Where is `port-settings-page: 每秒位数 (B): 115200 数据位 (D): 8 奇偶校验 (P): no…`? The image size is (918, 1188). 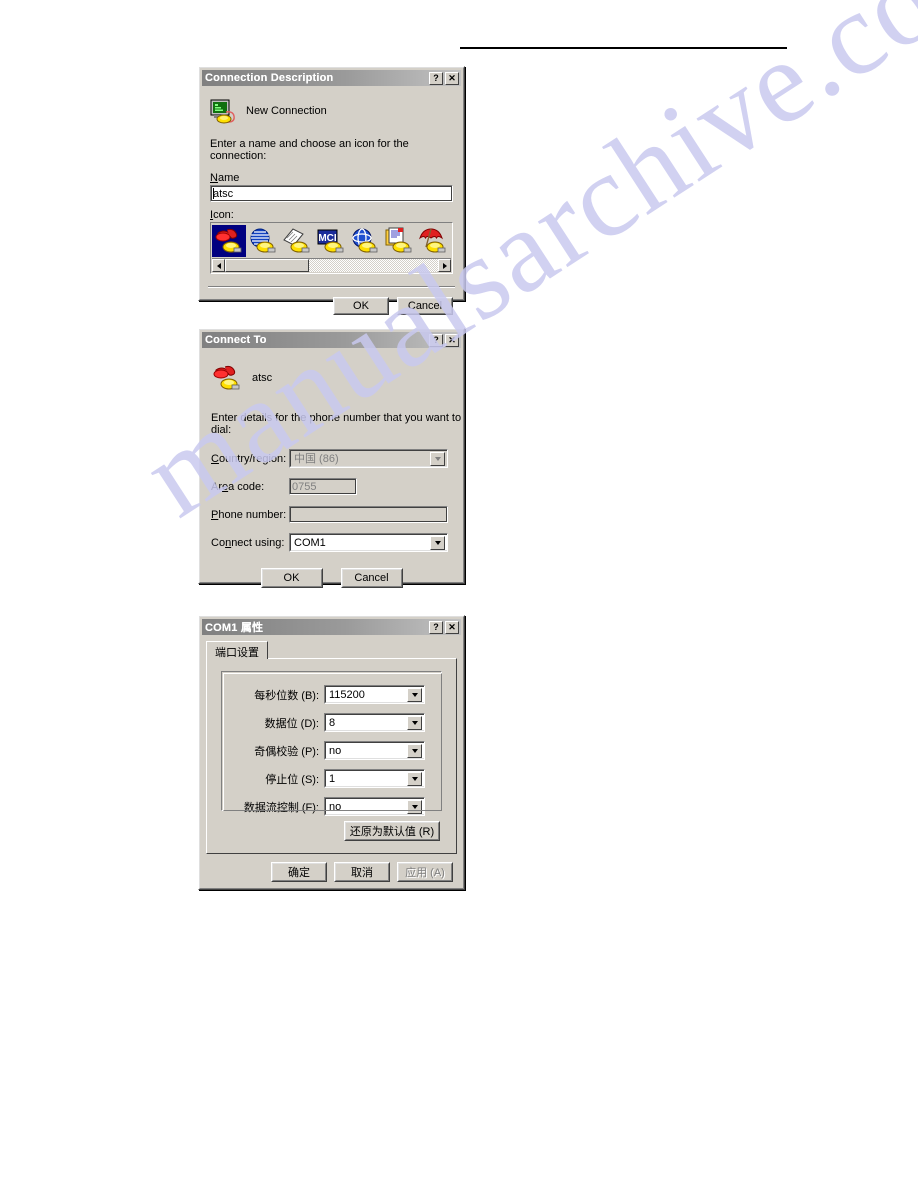
port-settings-page: 每秒位数 (B): 115200 数据位 (D): 8 奇偶校验 (P): no… is located at coordinates (331, 756).